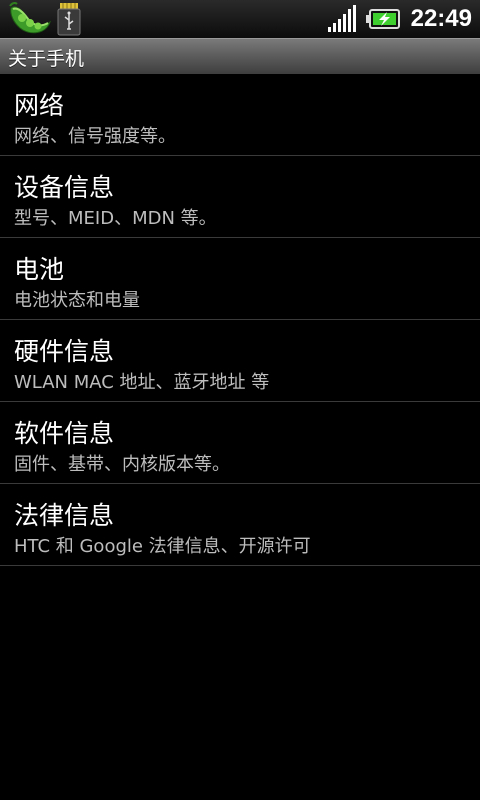 This screenshot has height=800, width=480. I want to click on status-indicators: 22:49, so click(399, 19).